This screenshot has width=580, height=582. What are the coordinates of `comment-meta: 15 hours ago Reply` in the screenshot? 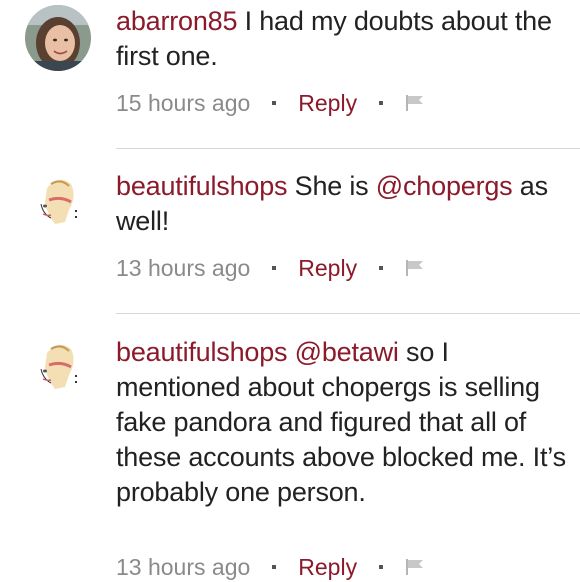 It's located at (270, 103).